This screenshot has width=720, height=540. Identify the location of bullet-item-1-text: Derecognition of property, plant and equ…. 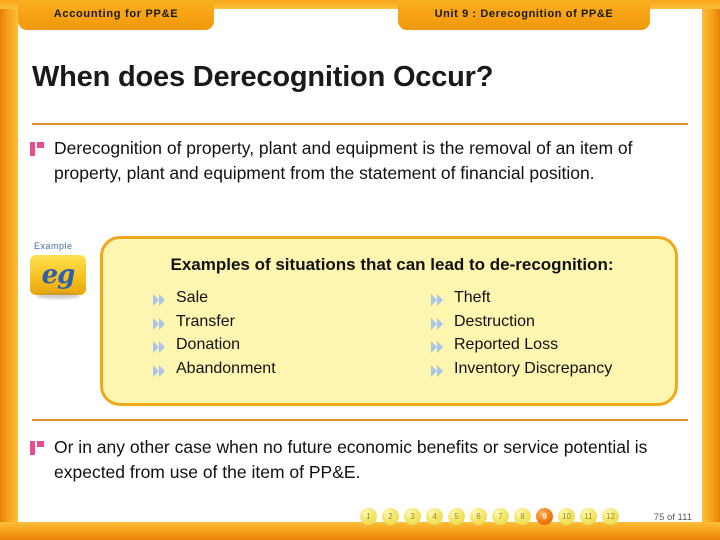
(343, 160).